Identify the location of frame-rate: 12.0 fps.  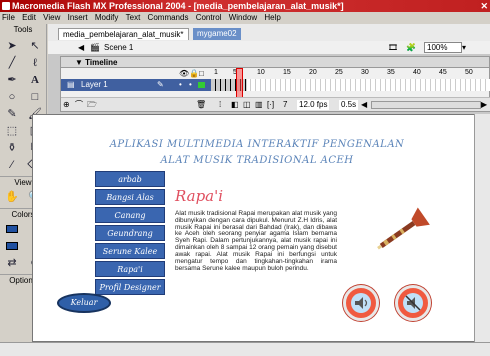
(313, 105).